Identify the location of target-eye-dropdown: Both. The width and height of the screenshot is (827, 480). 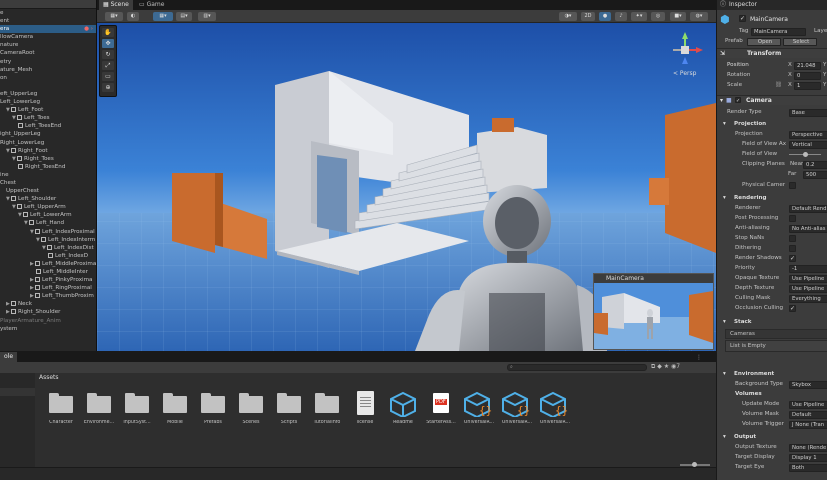
(808, 467).